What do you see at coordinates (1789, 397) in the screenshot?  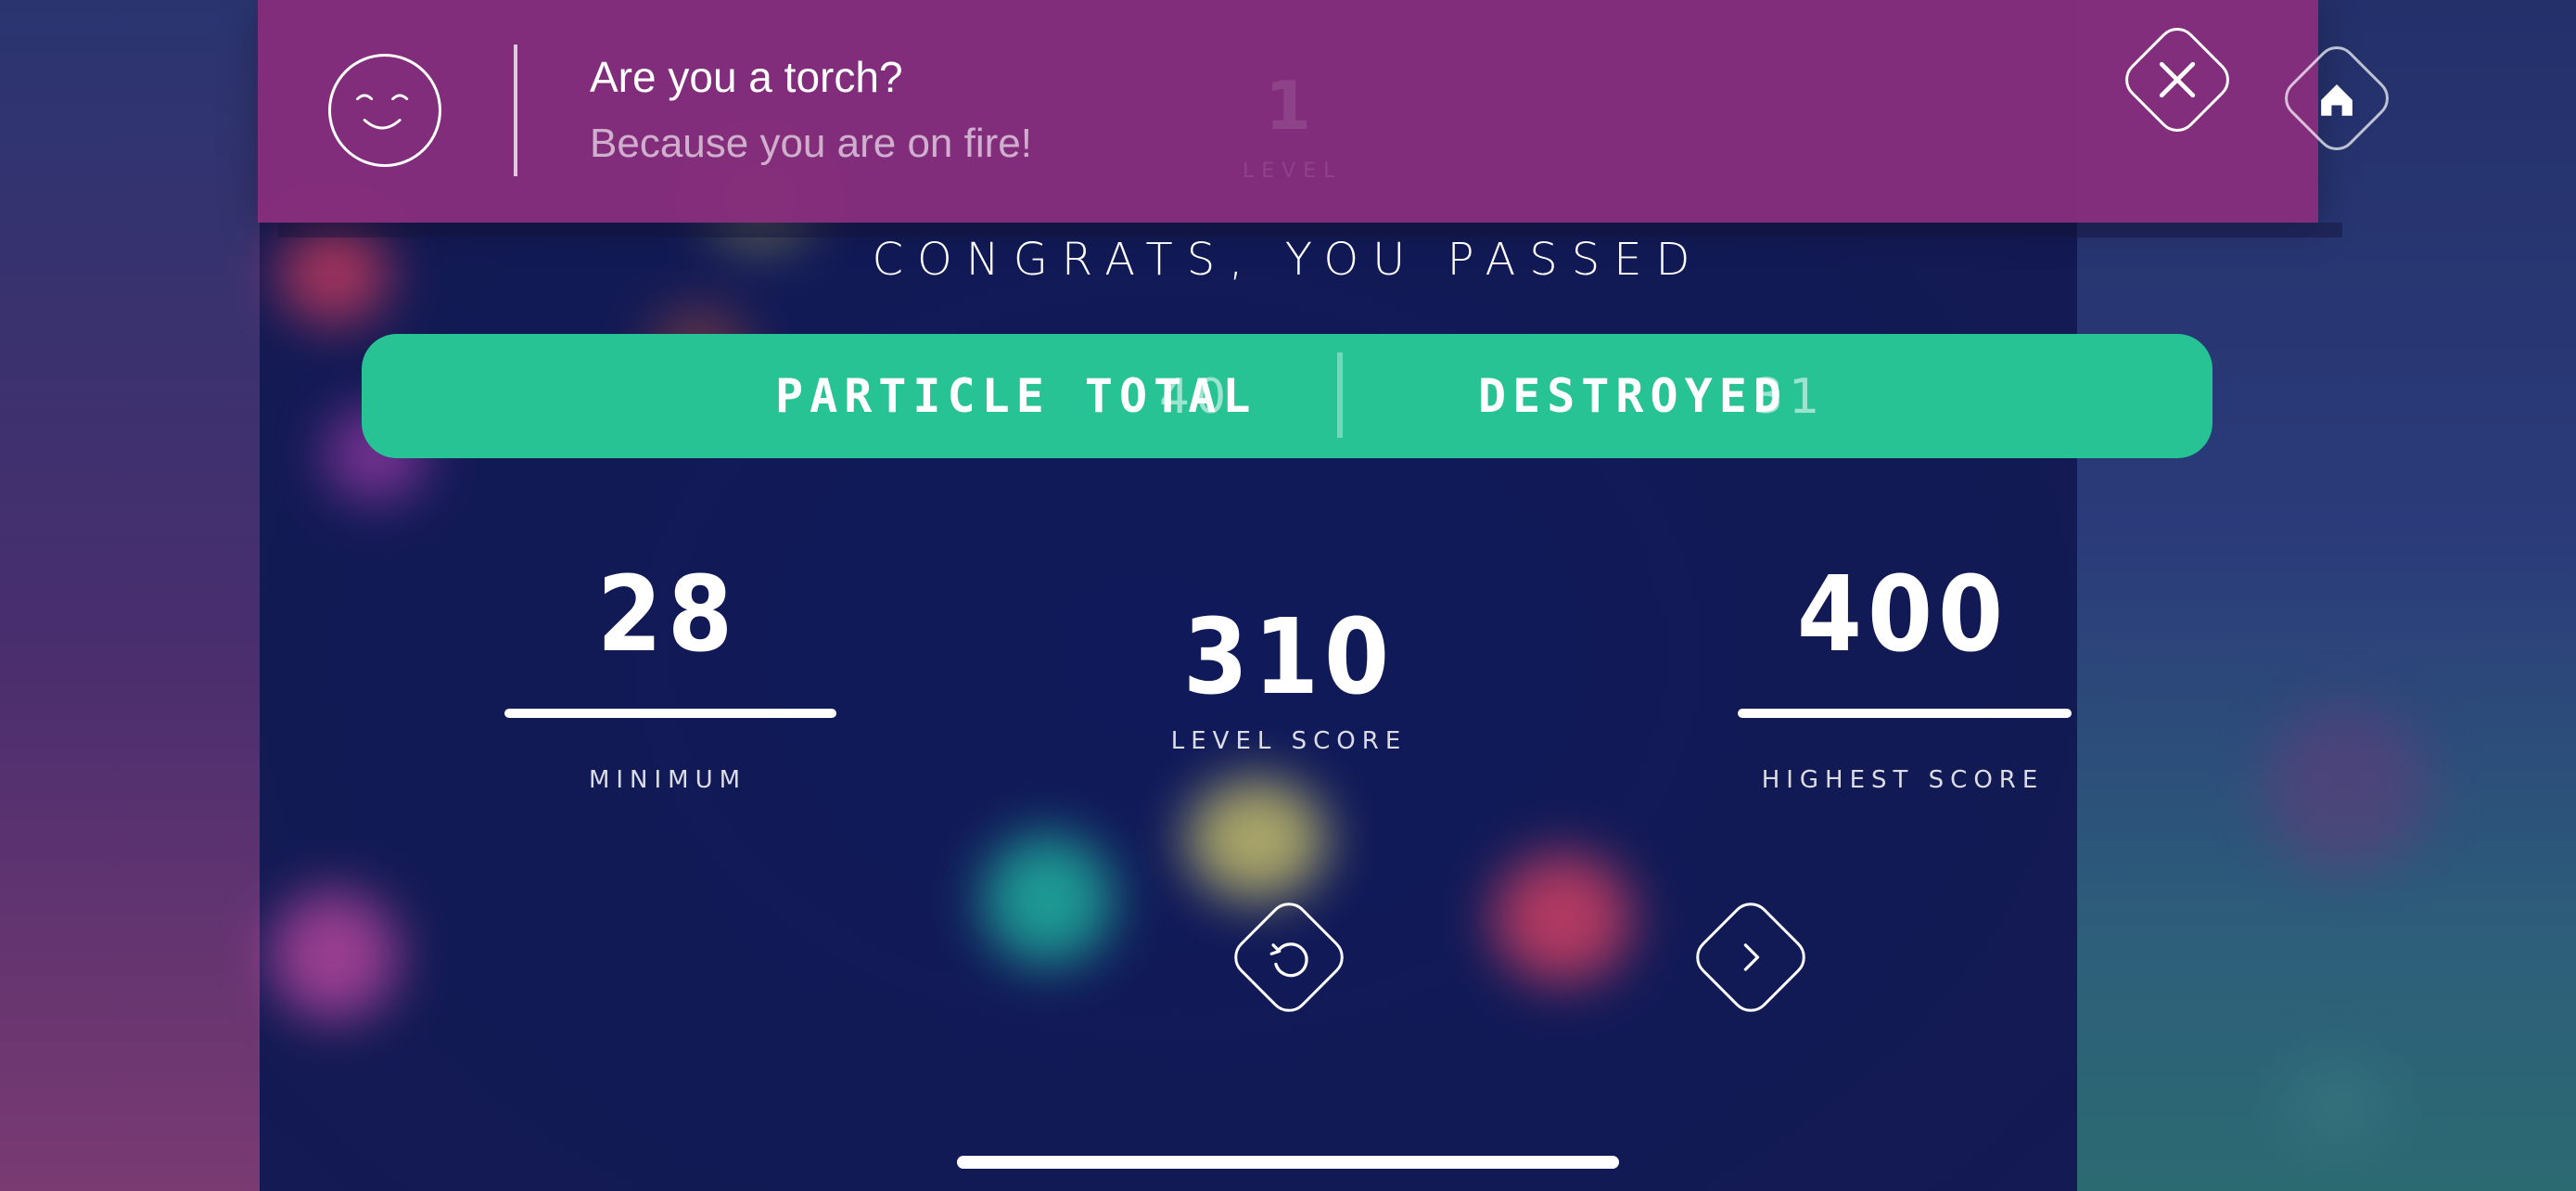 I see `destroyed-value: 31` at bounding box center [1789, 397].